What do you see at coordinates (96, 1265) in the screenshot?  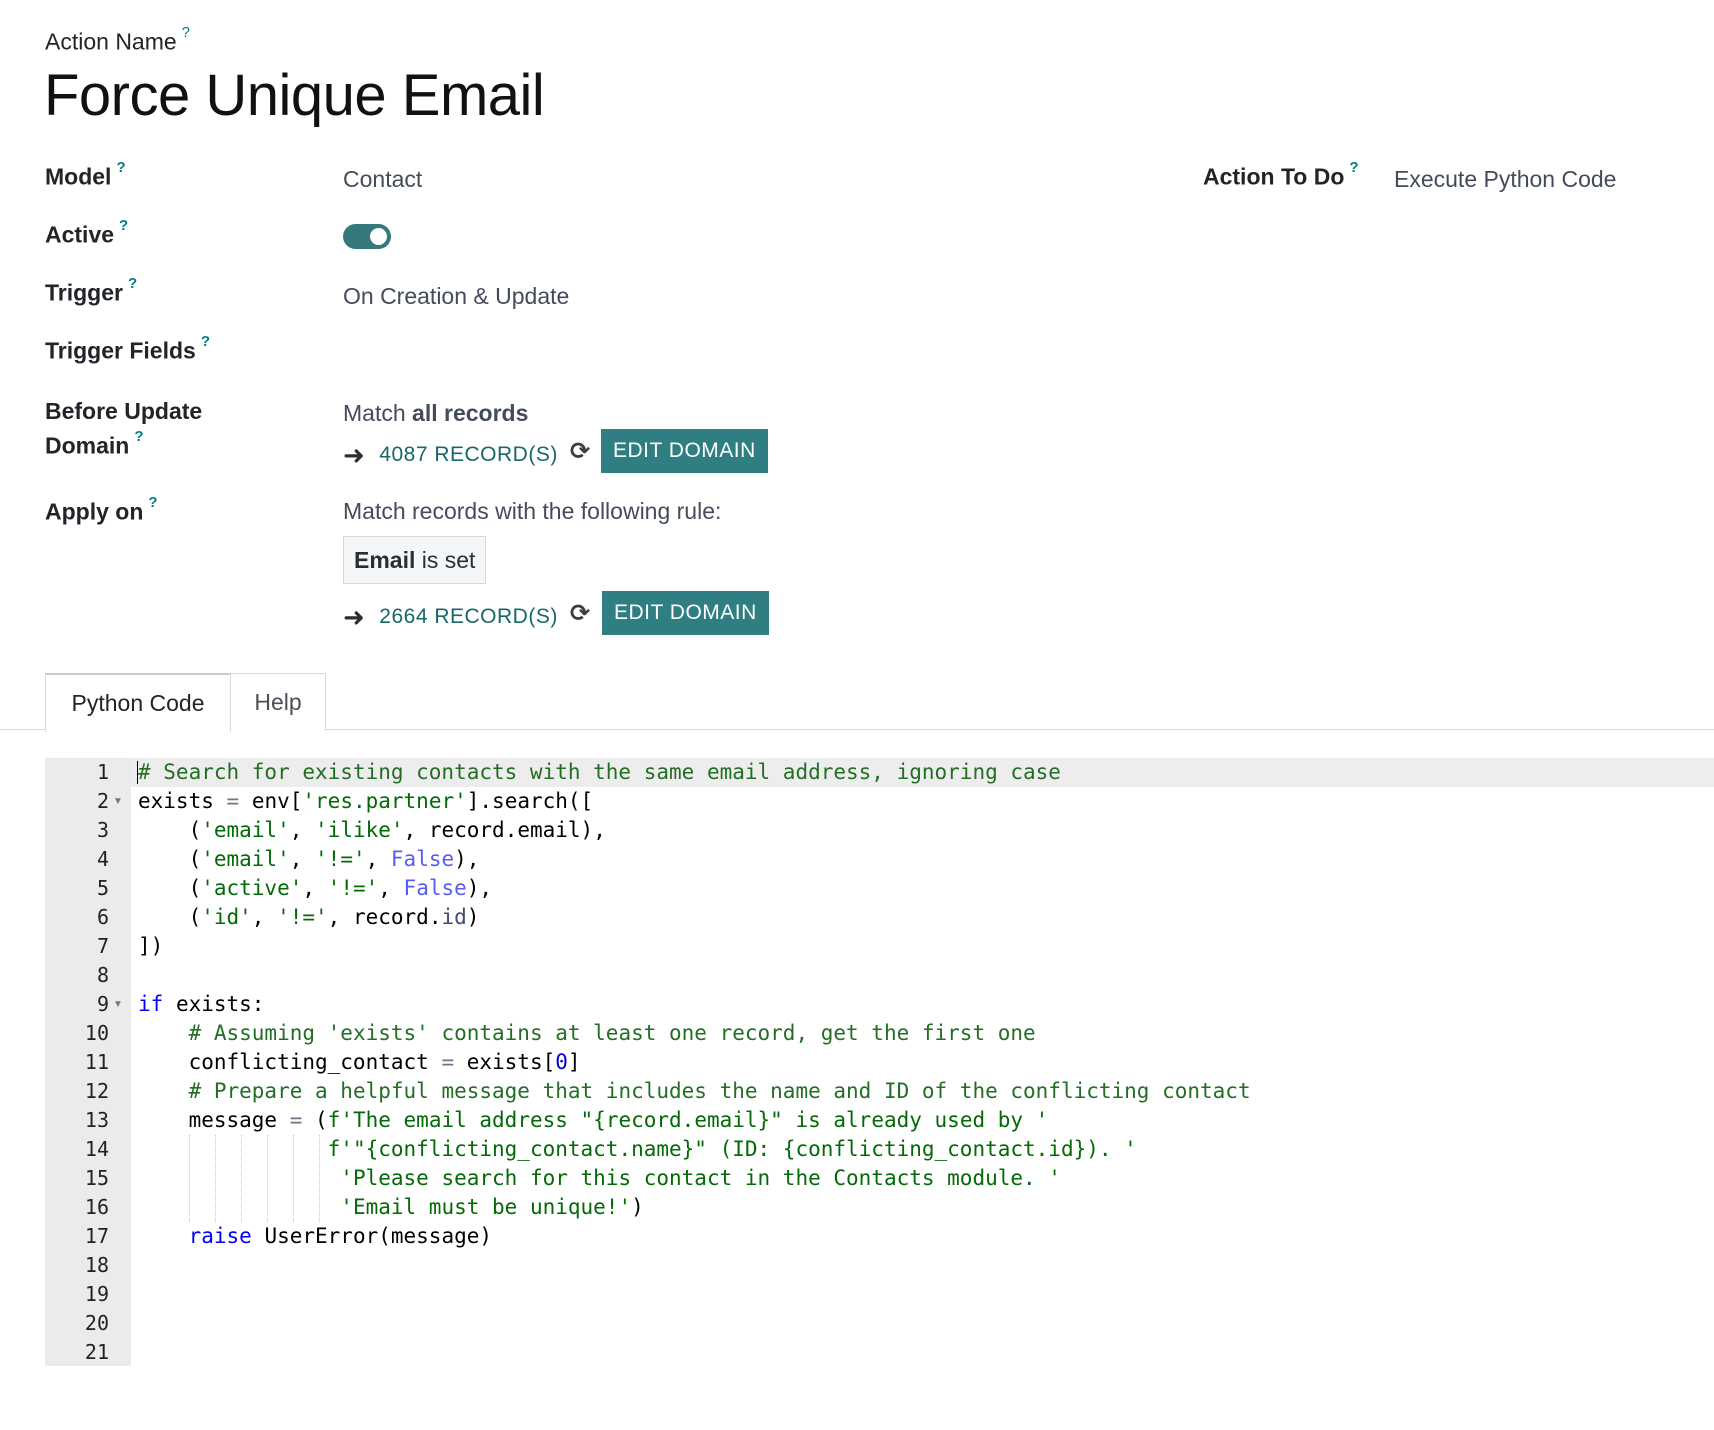 I see `line-number: 18` at bounding box center [96, 1265].